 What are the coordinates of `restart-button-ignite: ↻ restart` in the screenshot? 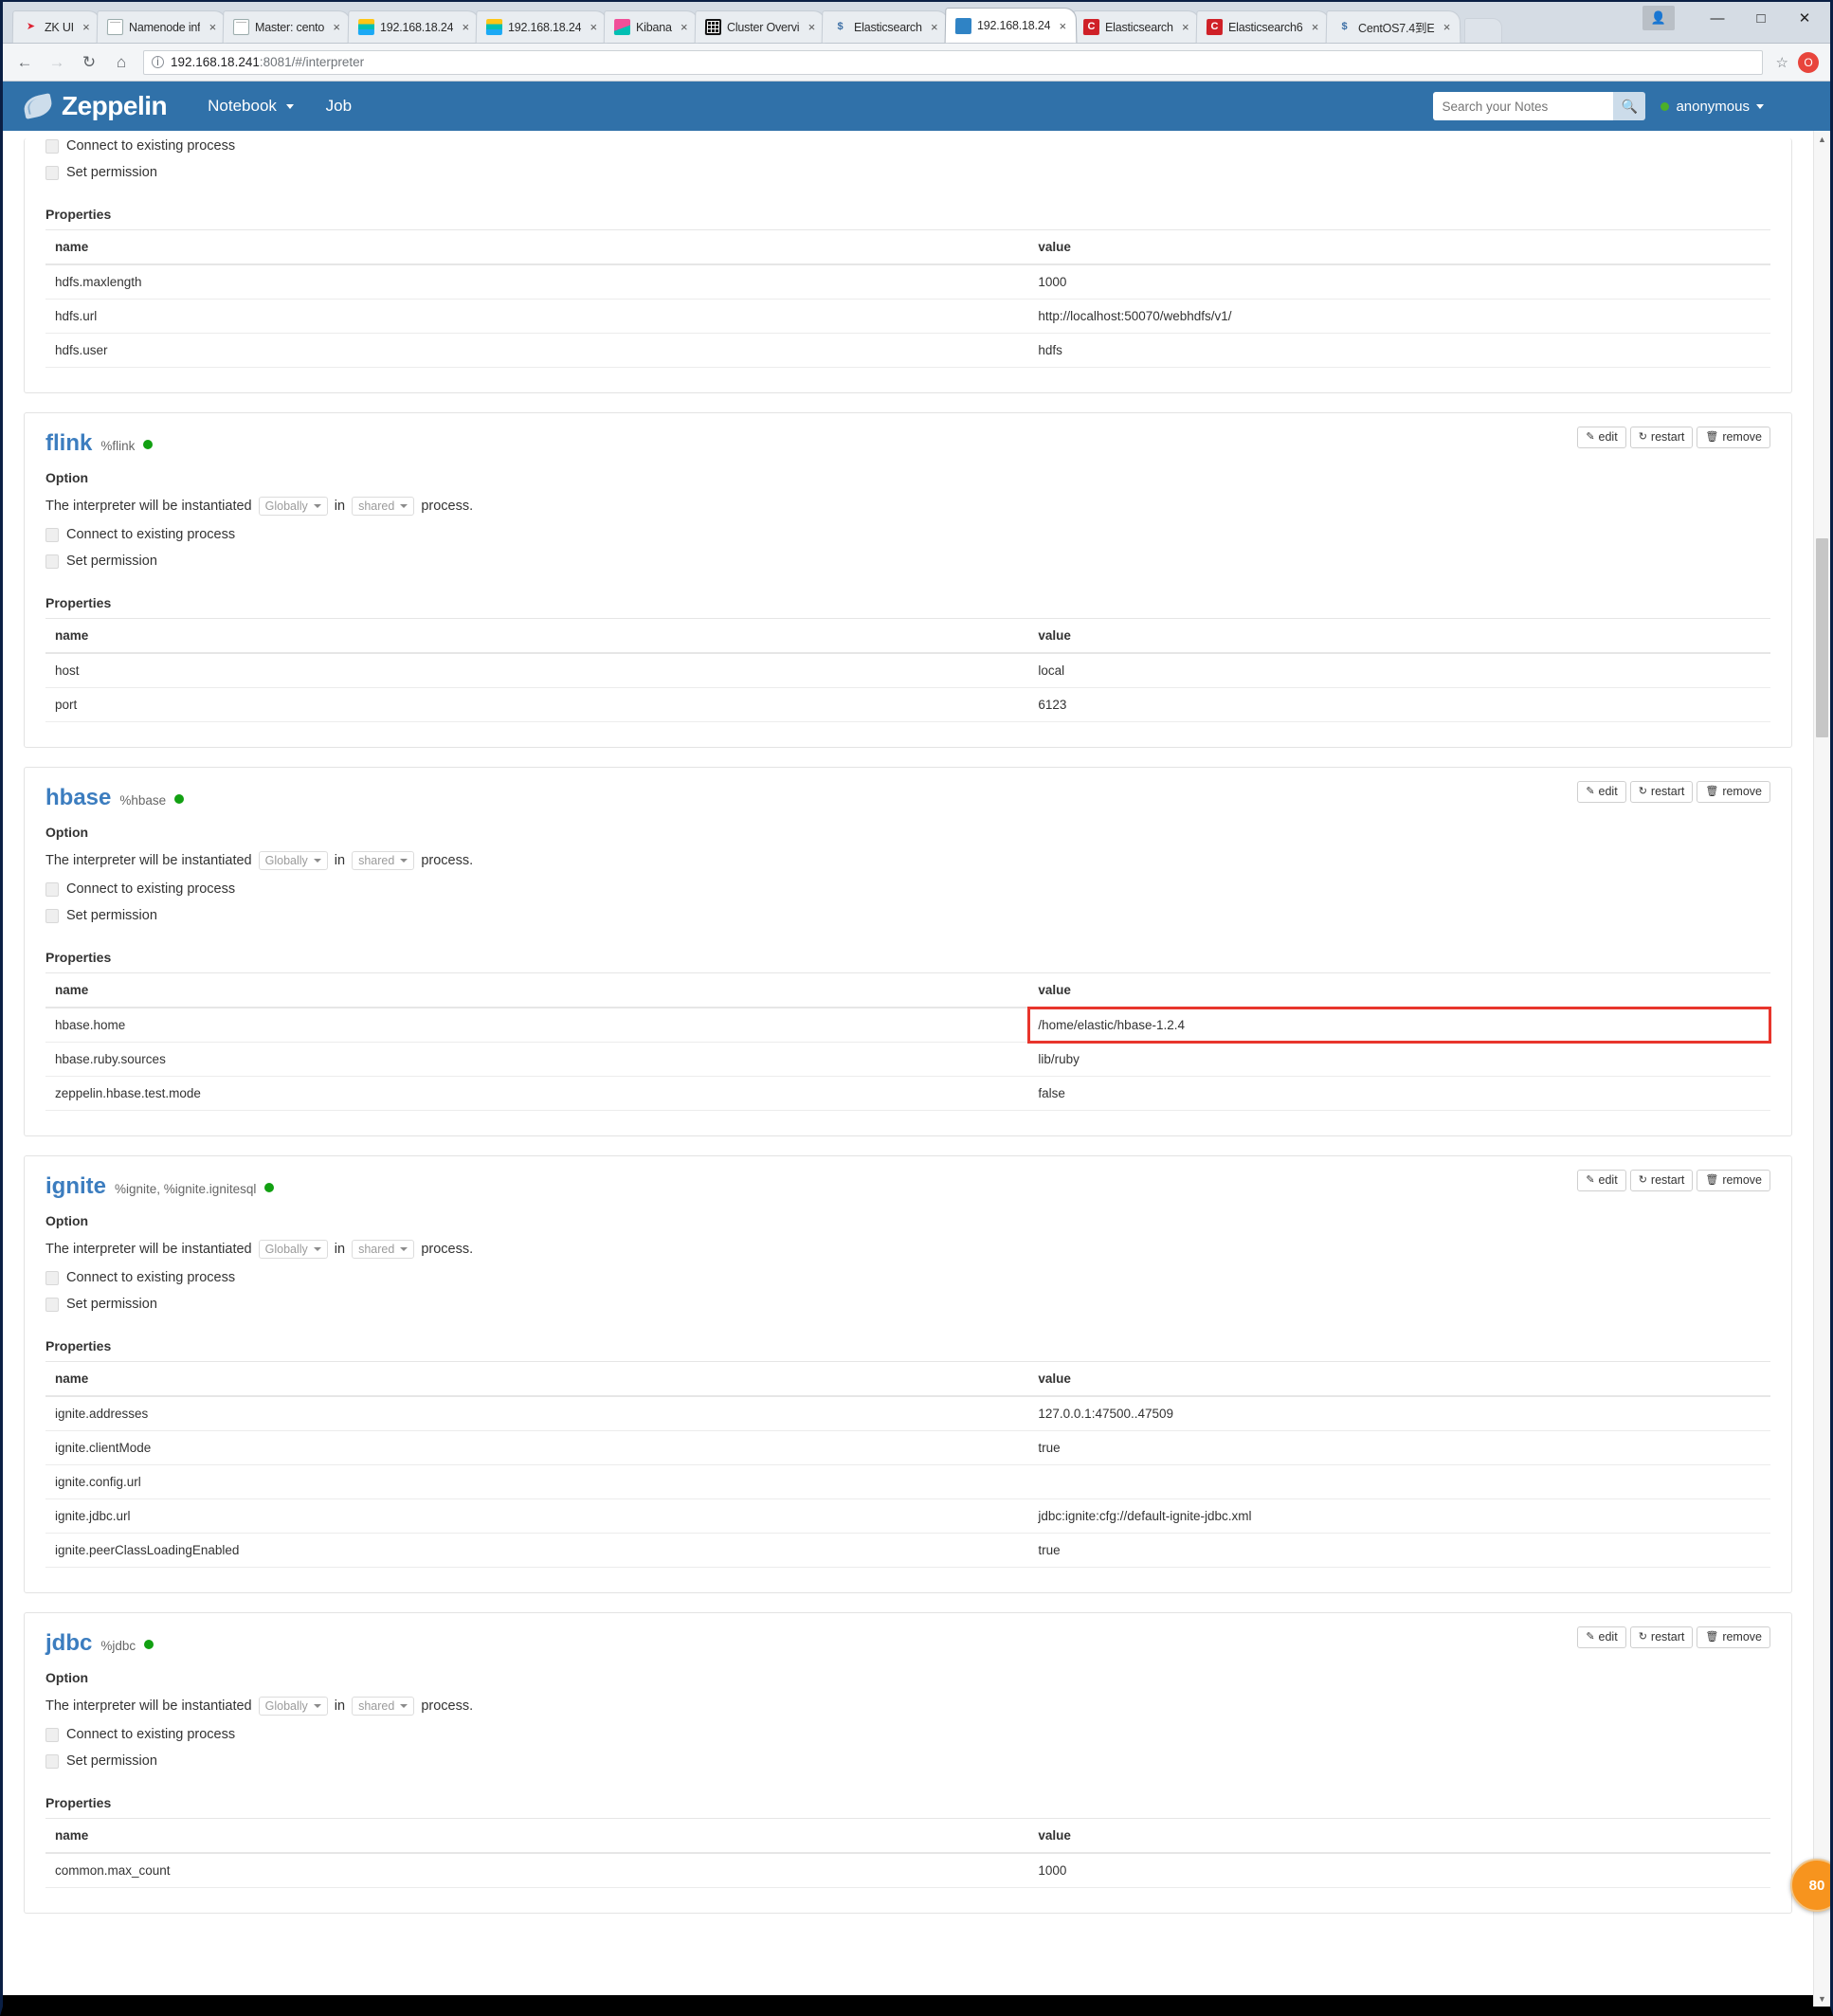 It's located at (1662, 1180).